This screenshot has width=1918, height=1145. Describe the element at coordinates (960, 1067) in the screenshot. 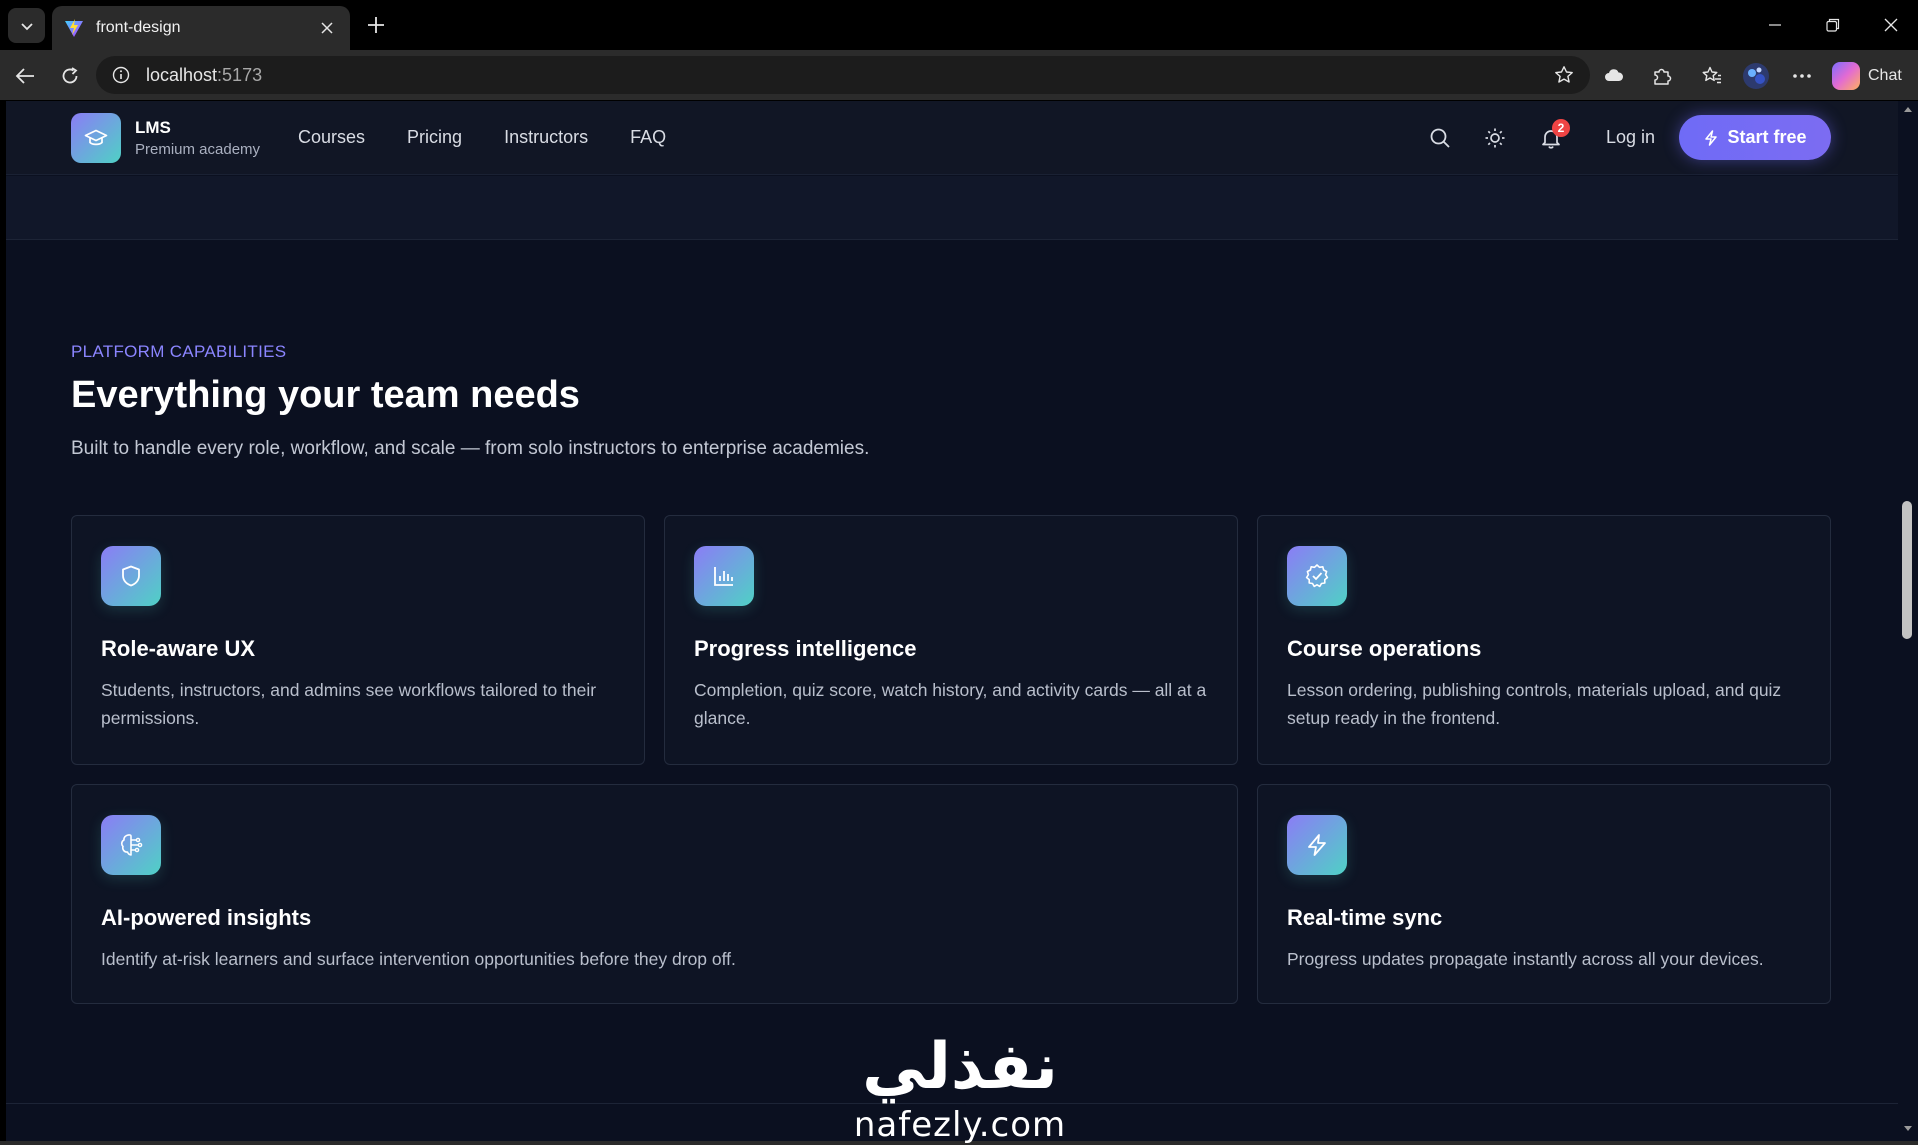

I see `svg-text: نفذلي` at that location.